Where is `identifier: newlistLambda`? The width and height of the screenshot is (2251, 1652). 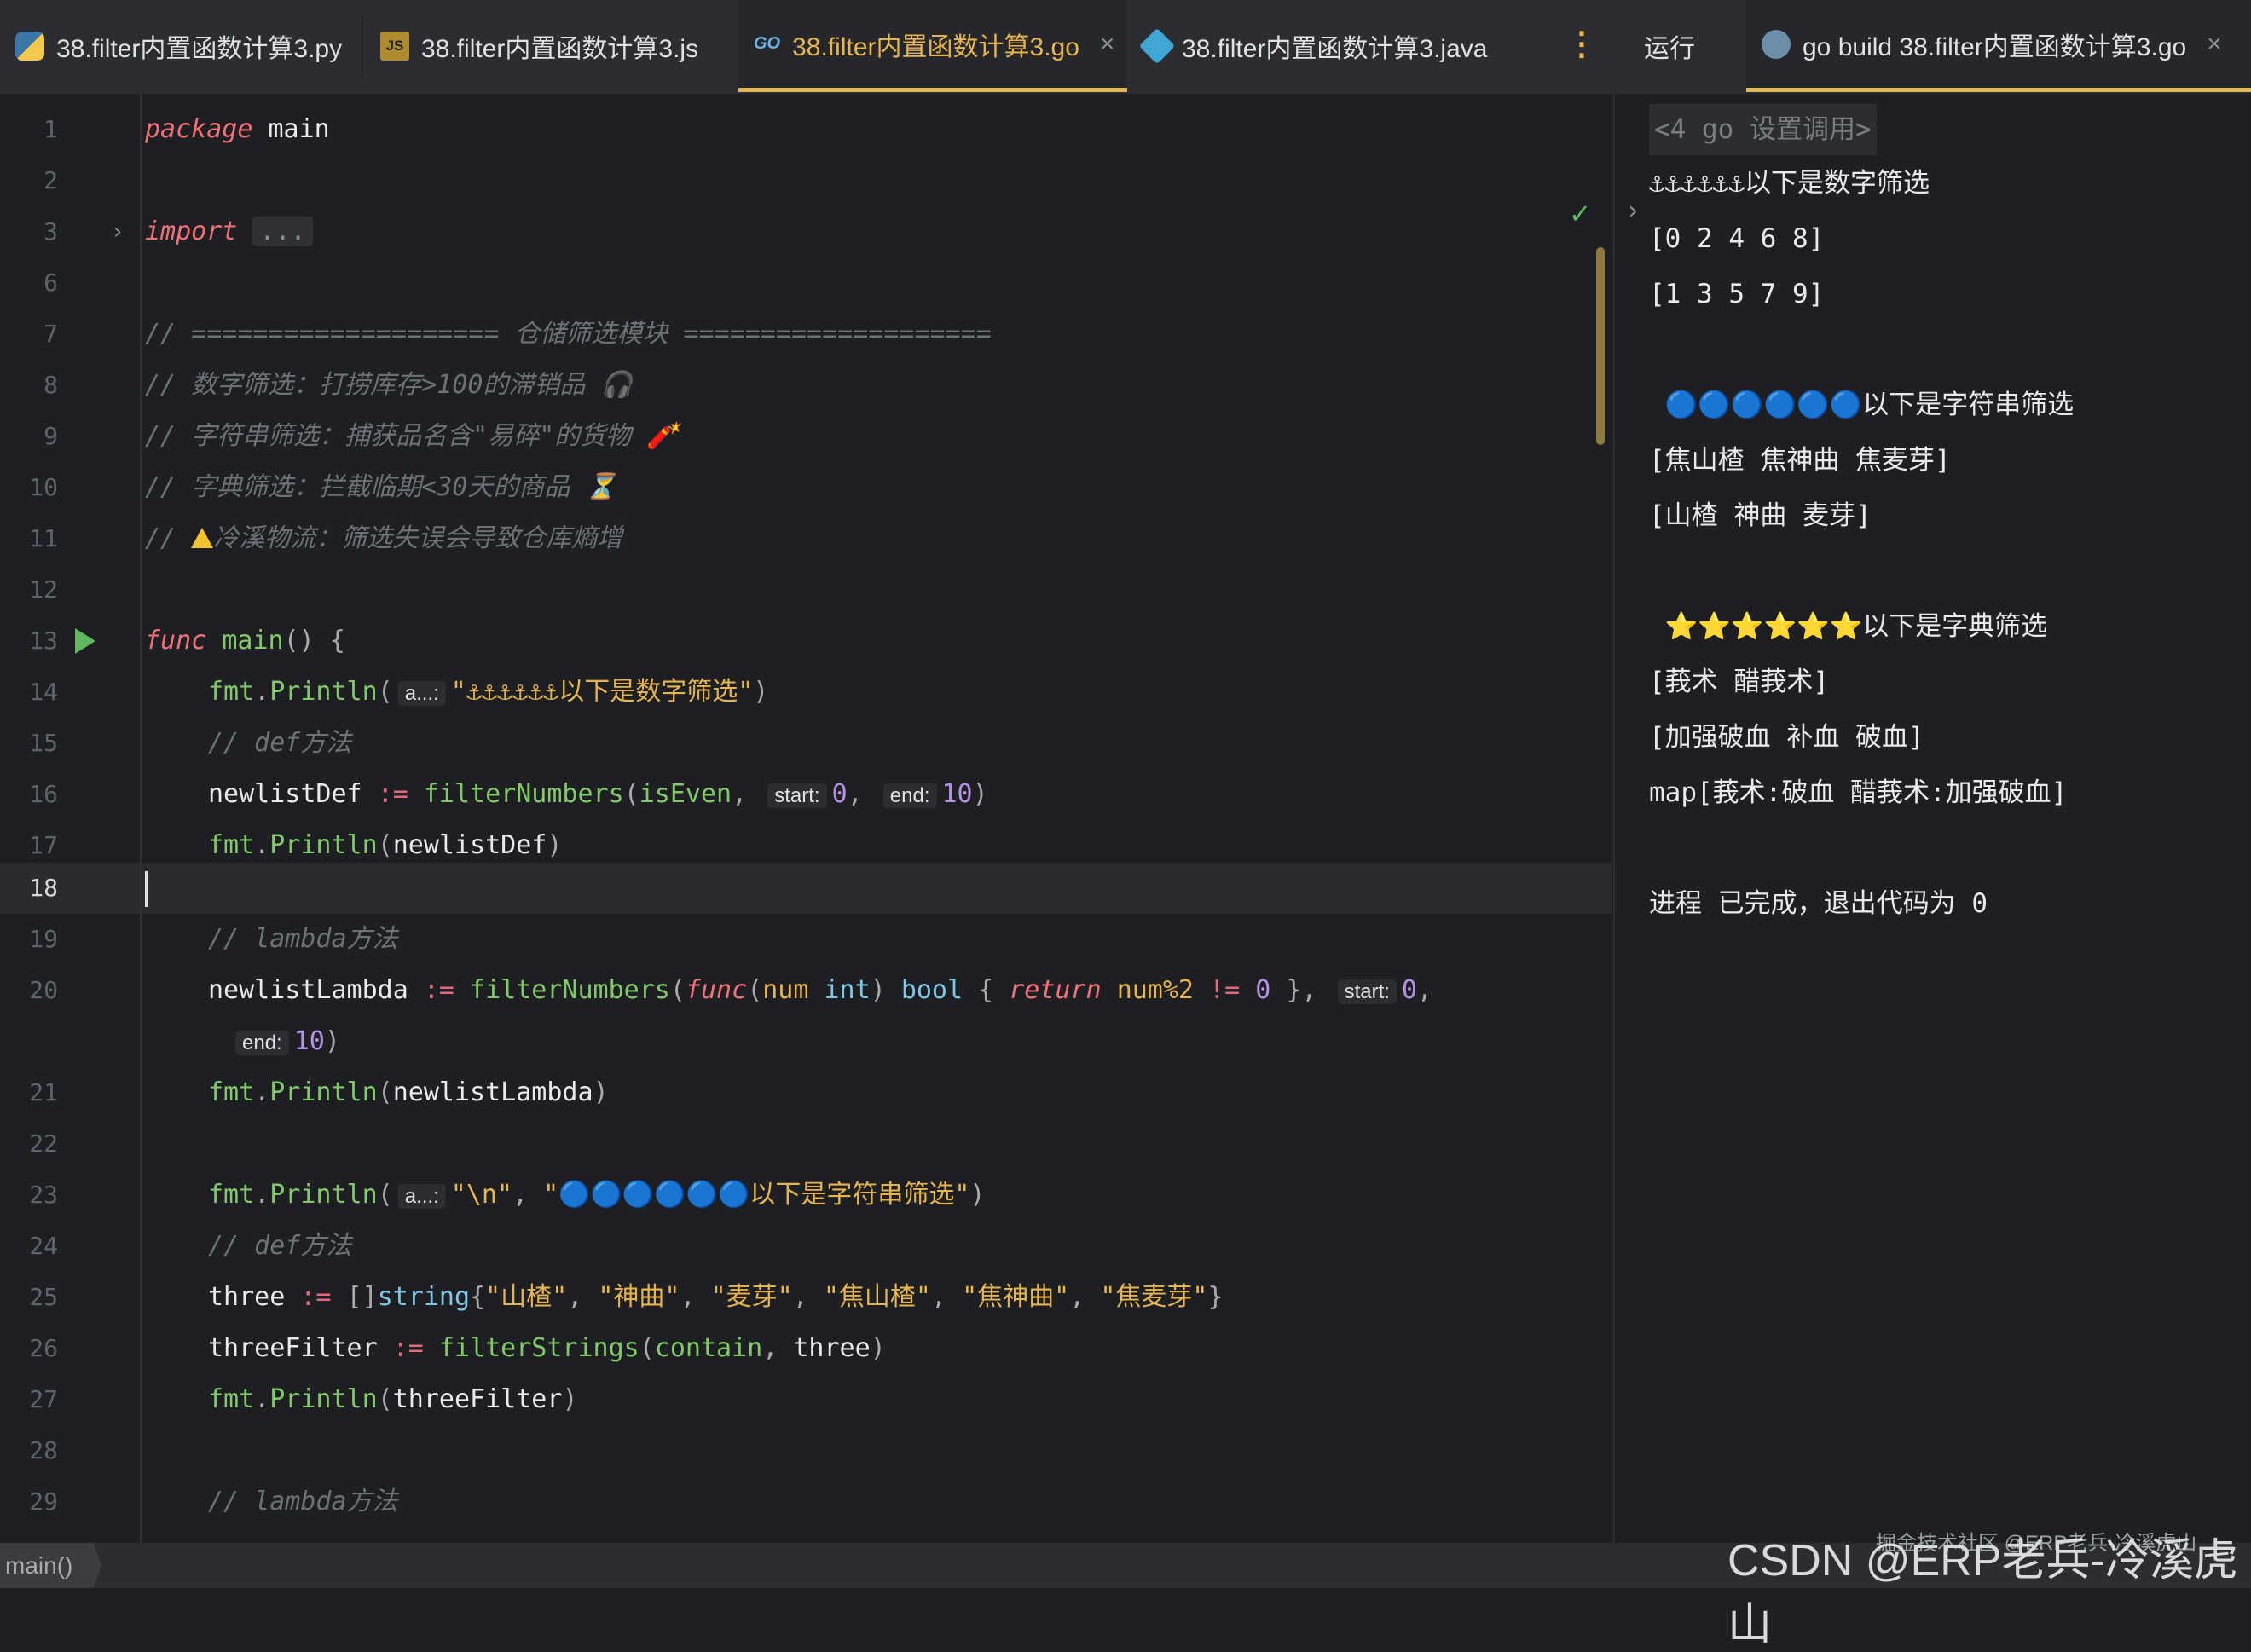
identifier: newlistLambda is located at coordinates (308, 990).